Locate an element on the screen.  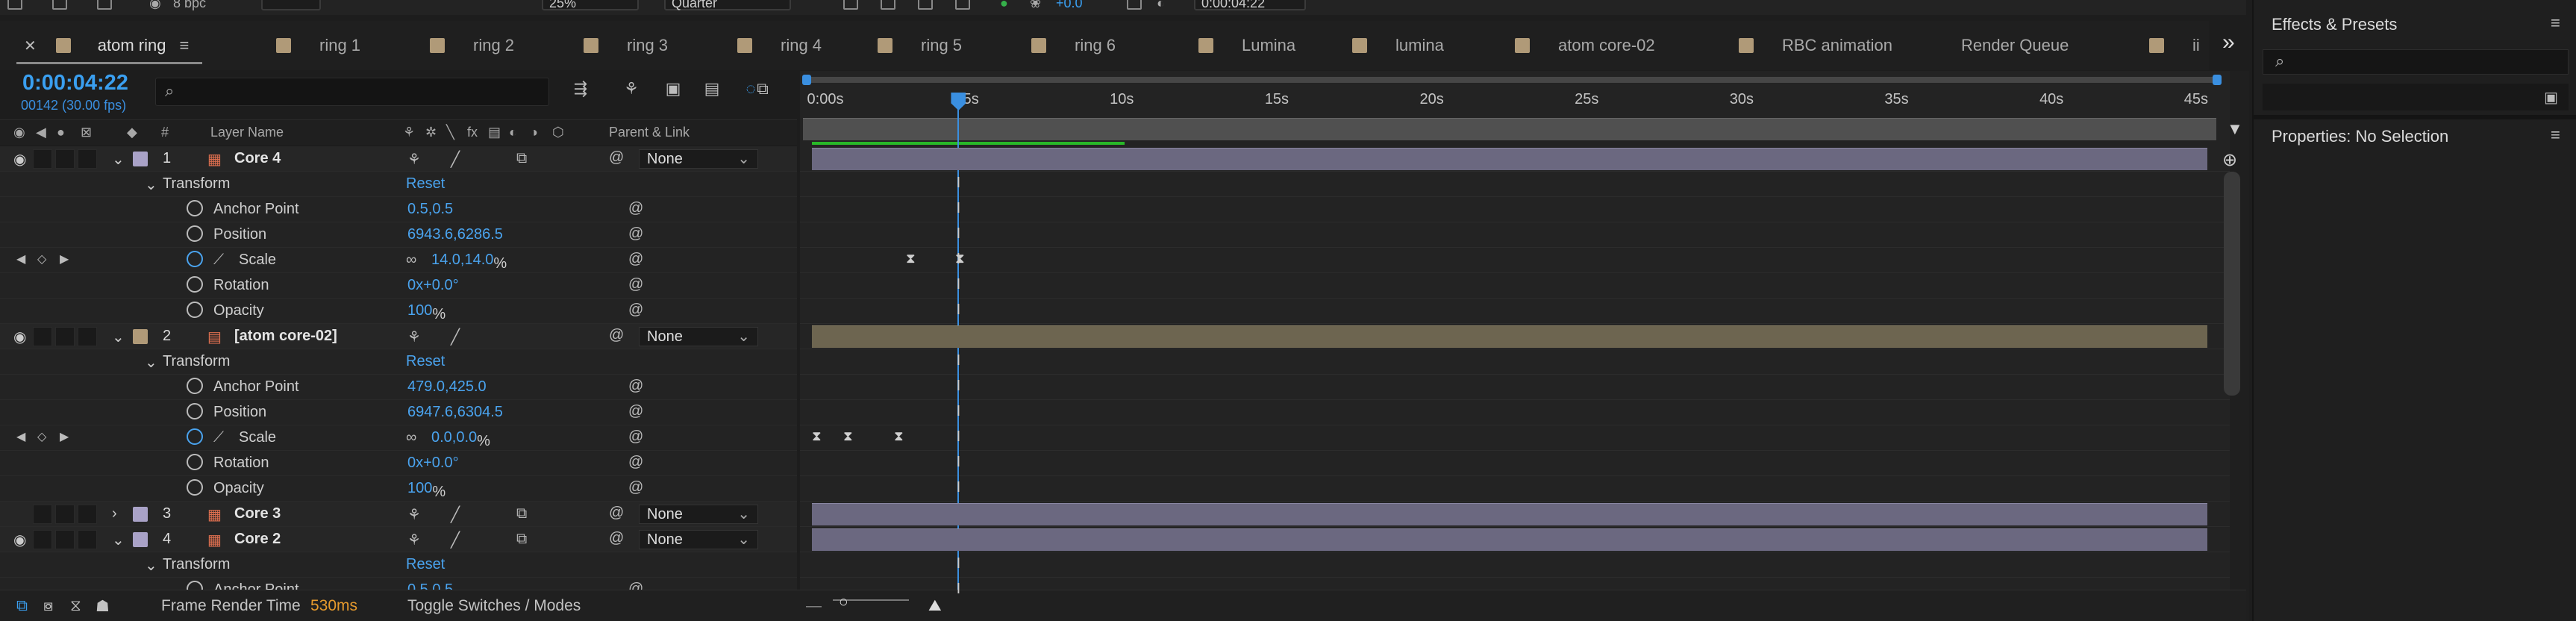
comp-marker-bin-icon: ⊕ is located at coordinates (2229, 160).